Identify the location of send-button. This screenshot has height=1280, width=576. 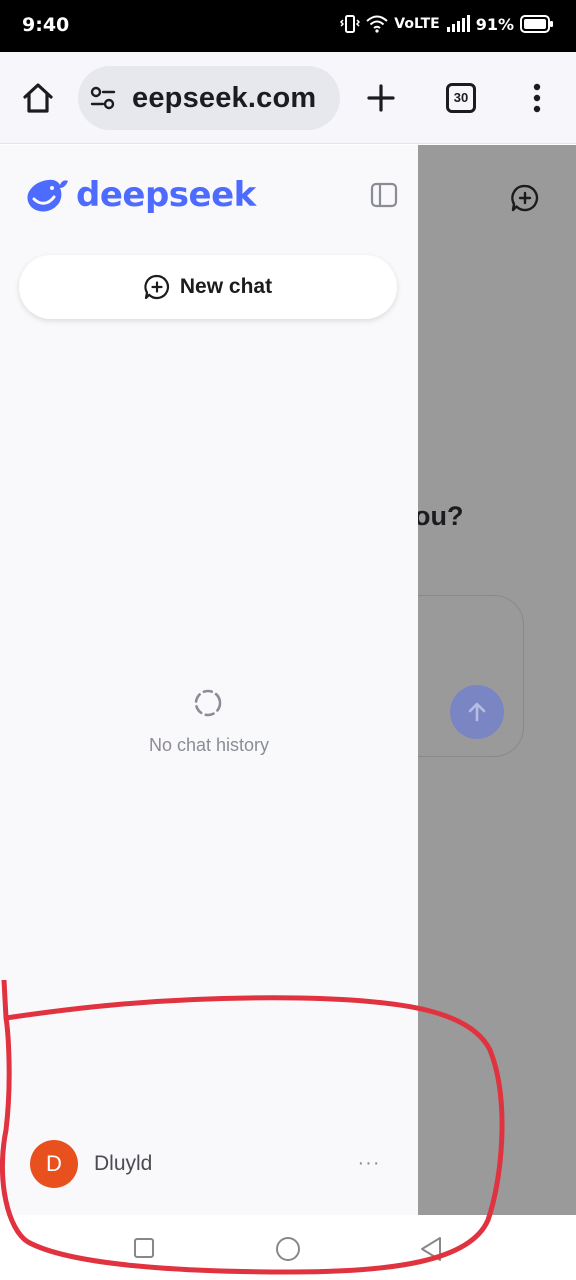
(477, 712).